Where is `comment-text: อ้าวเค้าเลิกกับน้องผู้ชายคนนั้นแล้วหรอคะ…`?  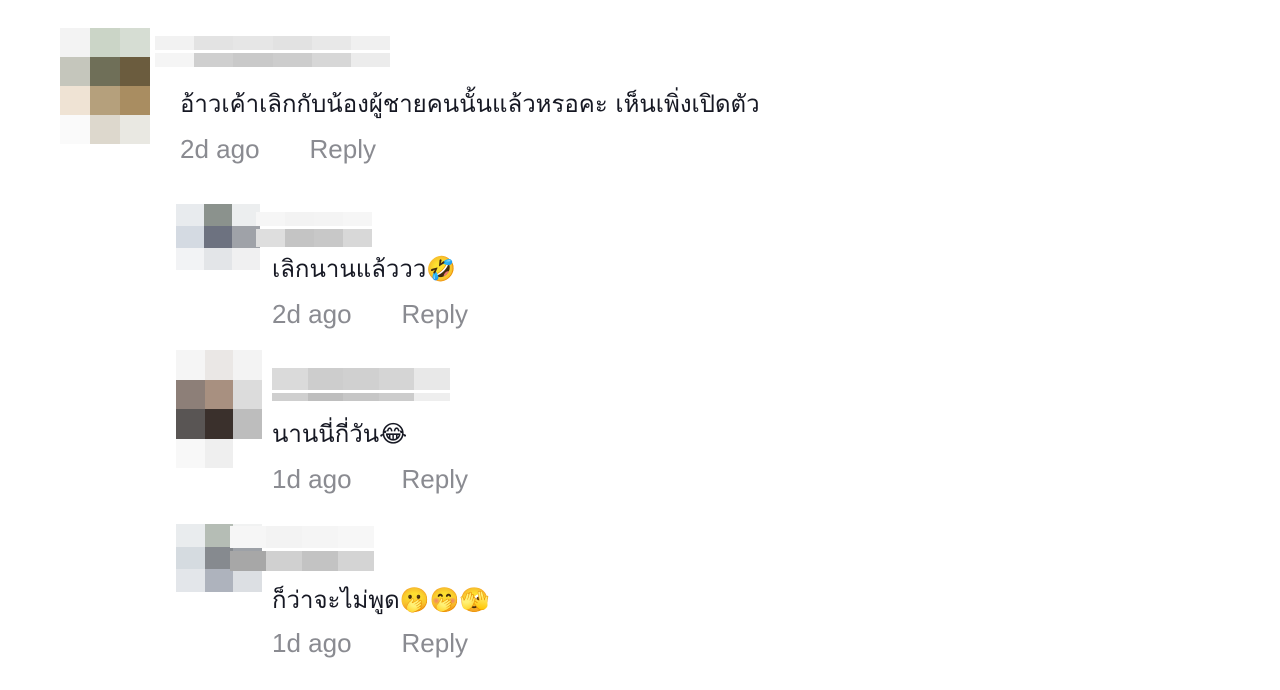
comment-text: อ้าวเค้าเลิกกับน้องผู้ชายคนนั้นแล้วหรอคะ… is located at coordinates (470, 104).